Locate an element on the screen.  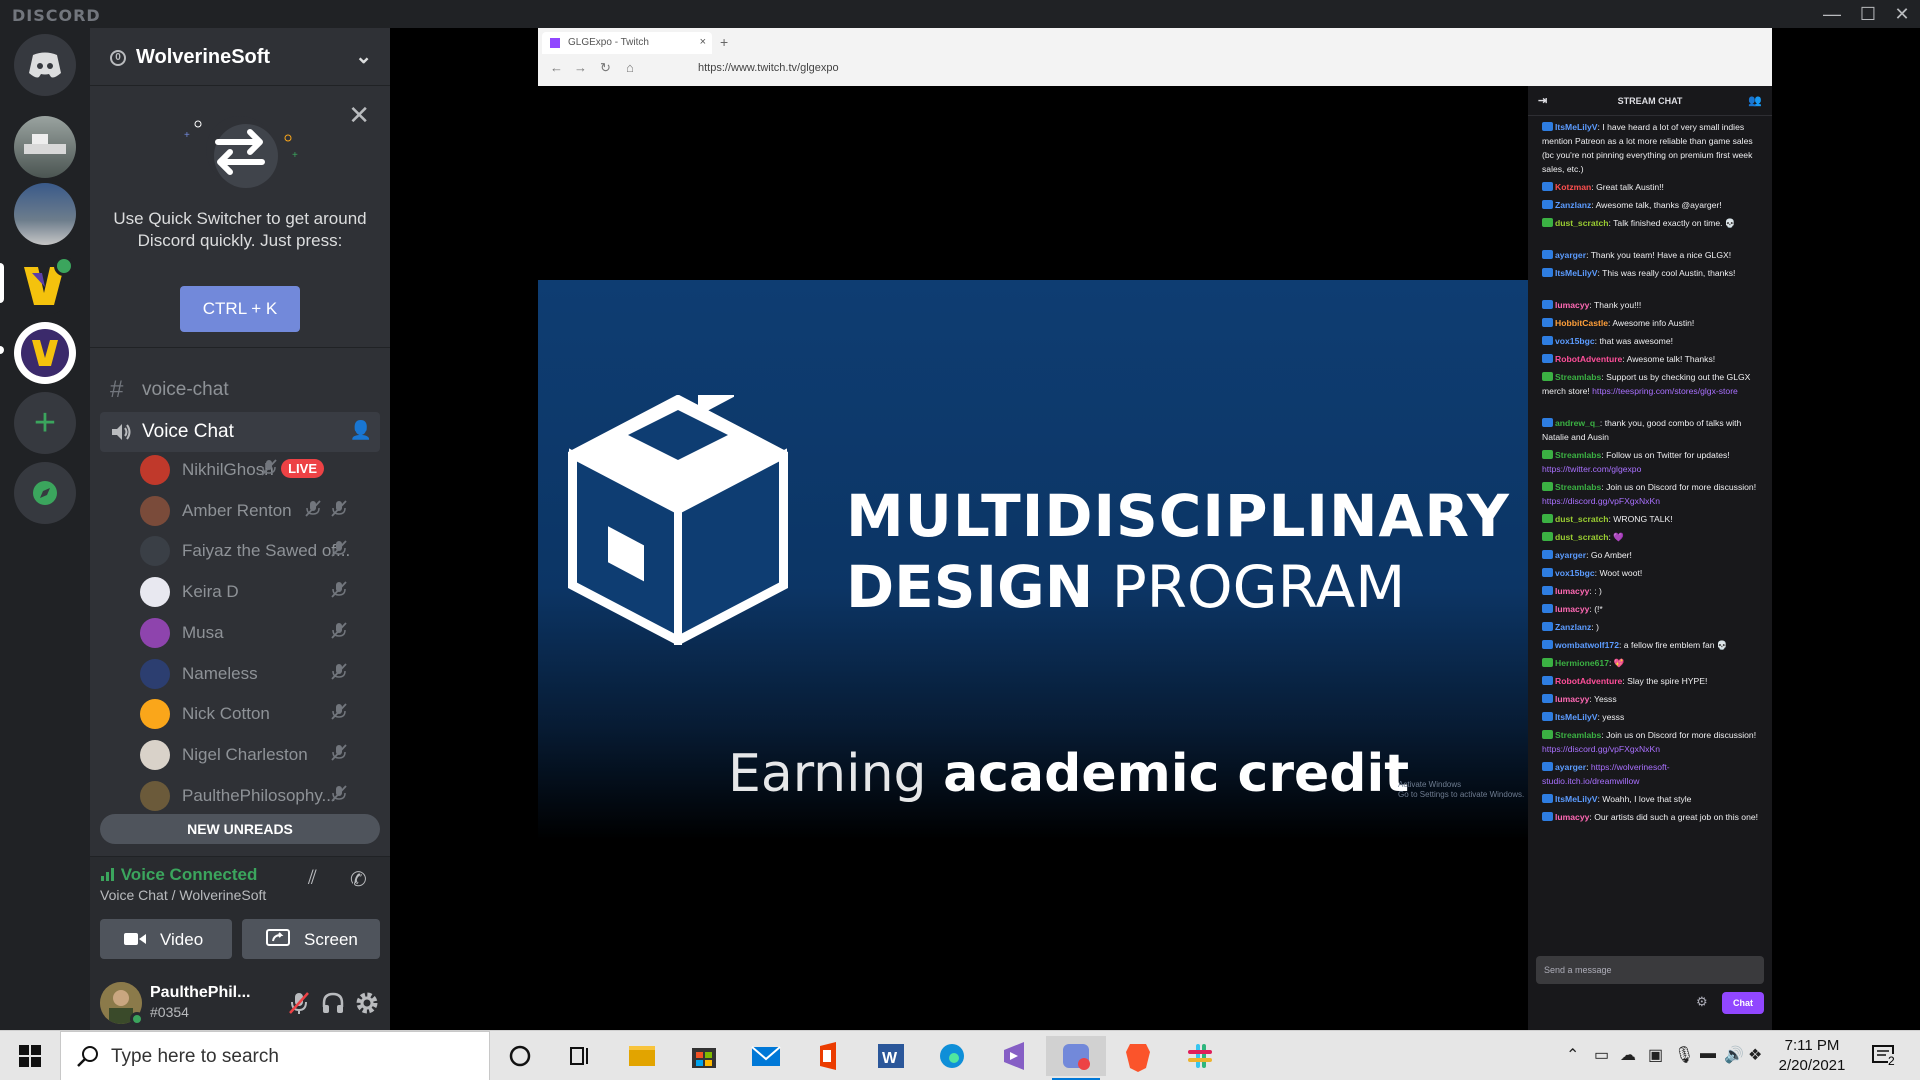
dropbox-icon: ❖ is located at coordinates (1755, 1055).